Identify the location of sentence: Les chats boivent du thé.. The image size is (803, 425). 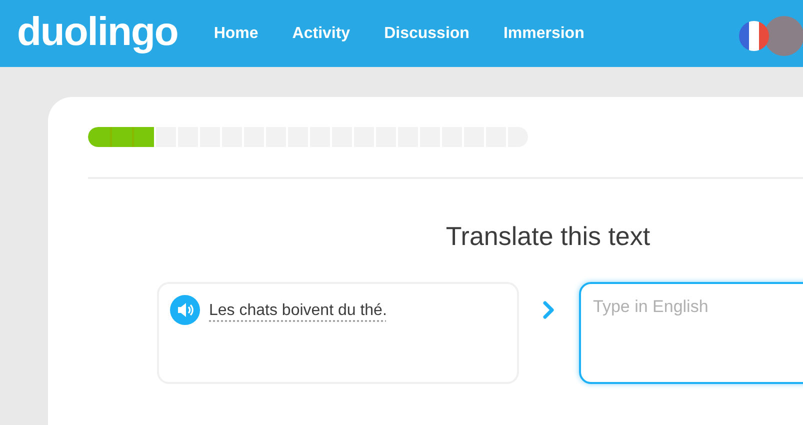
(298, 311).